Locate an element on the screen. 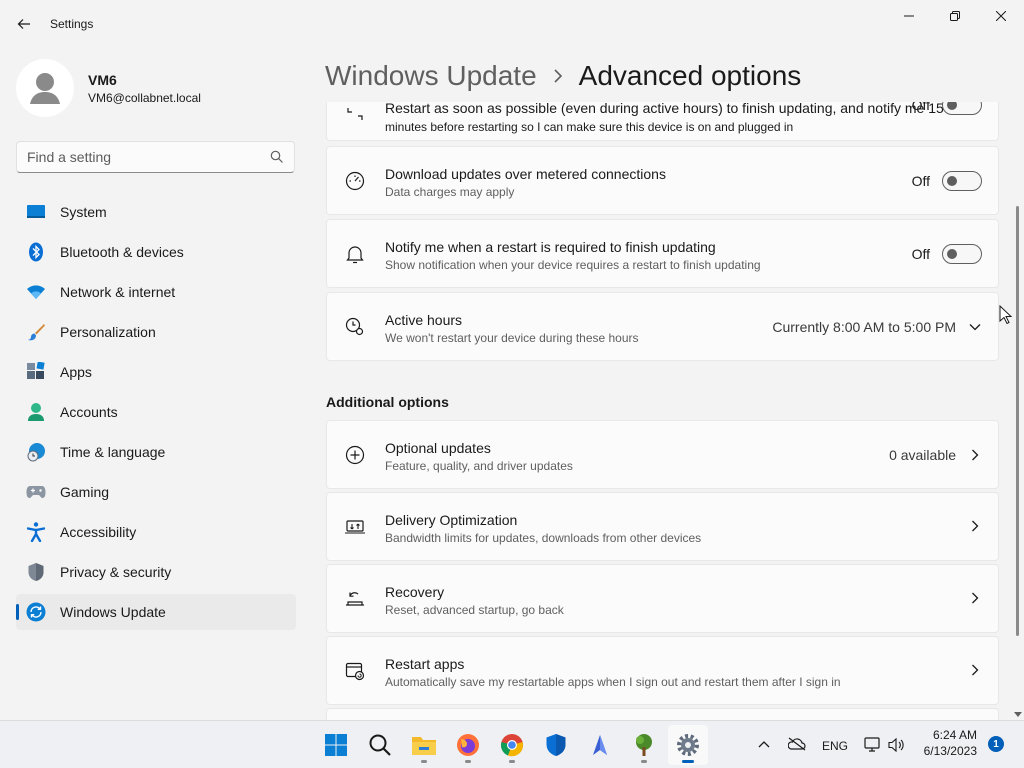 The height and width of the screenshot is (768, 1024). system-icon is located at coordinates (36, 212).